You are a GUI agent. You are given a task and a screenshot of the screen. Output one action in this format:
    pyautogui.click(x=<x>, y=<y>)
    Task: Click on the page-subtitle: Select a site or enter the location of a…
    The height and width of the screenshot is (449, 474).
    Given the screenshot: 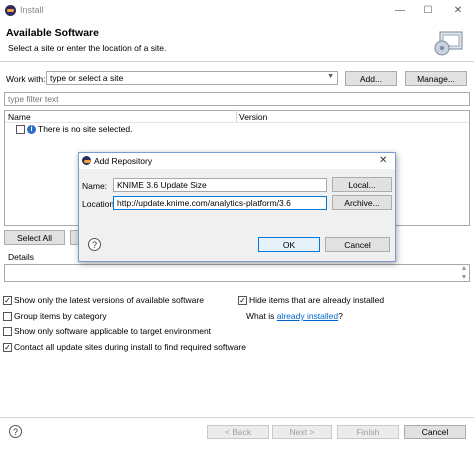 What is the action you would take?
    pyautogui.click(x=87, y=48)
    